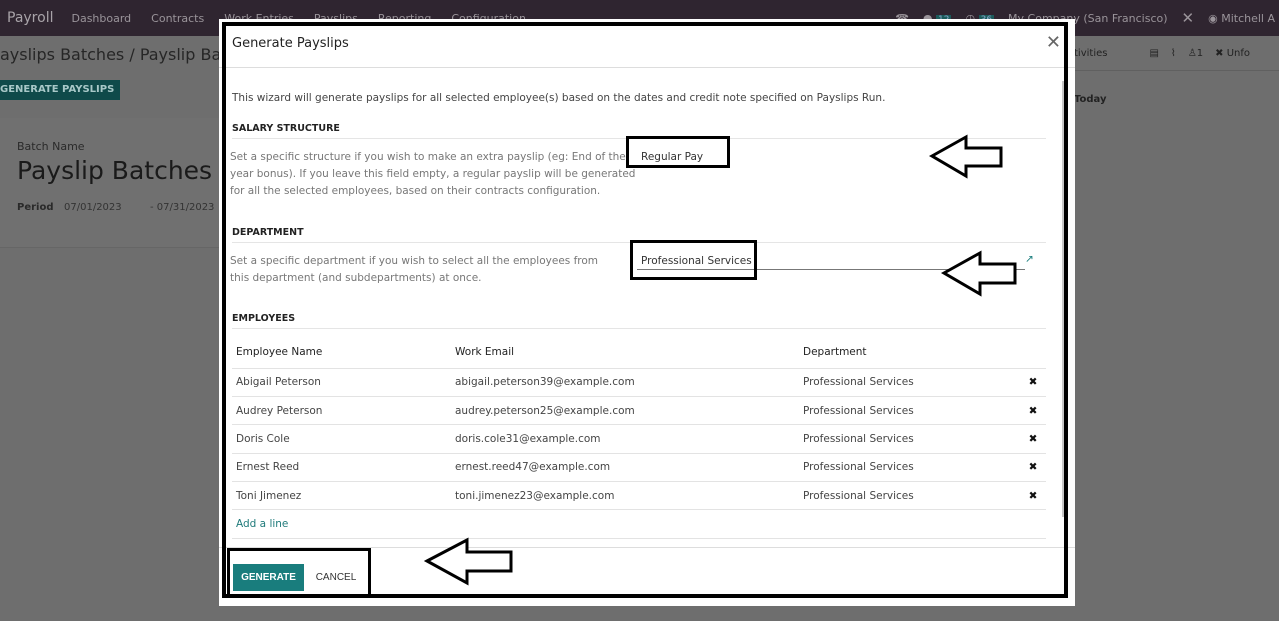 The width and height of the screenshot is (1279, 621). I want to click on followers-count: 1, so click(1200, 53).